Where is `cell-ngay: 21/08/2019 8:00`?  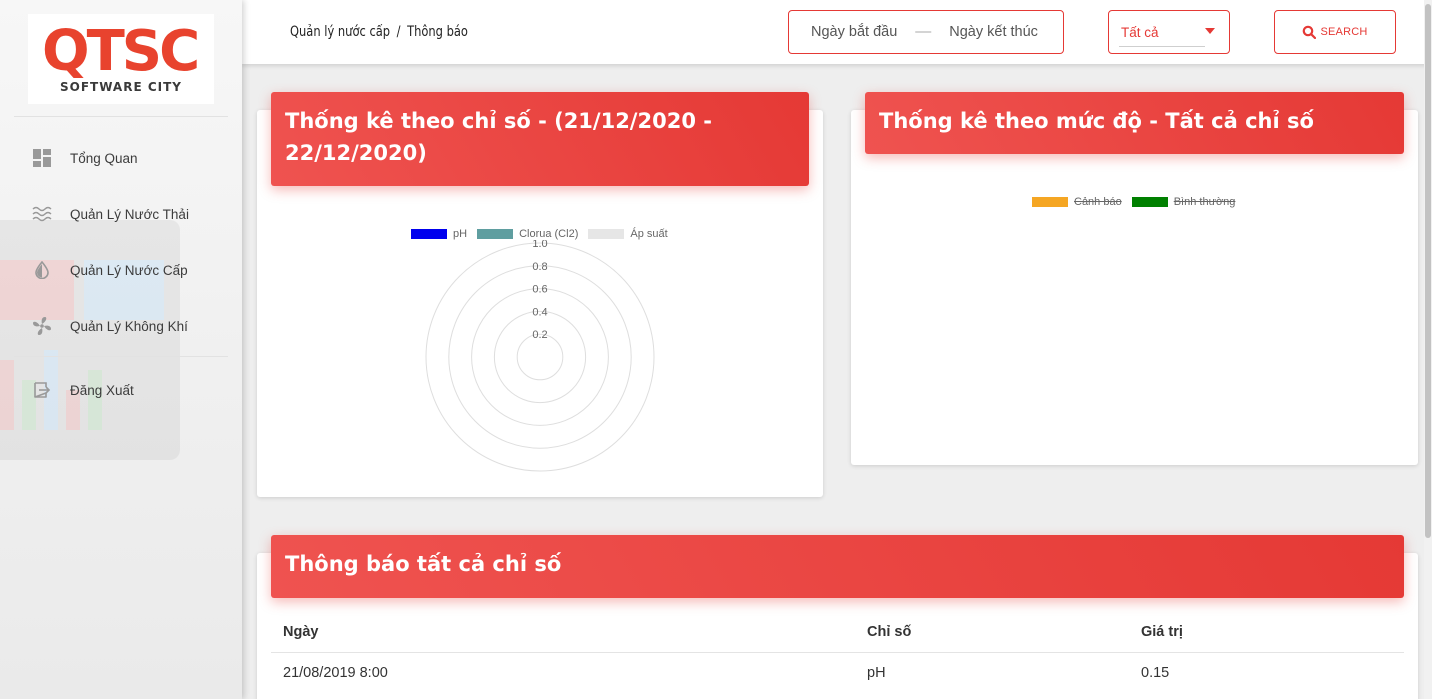
cell-ngay: 21/08/2019 8:00 is located at coordinates (335, 673).